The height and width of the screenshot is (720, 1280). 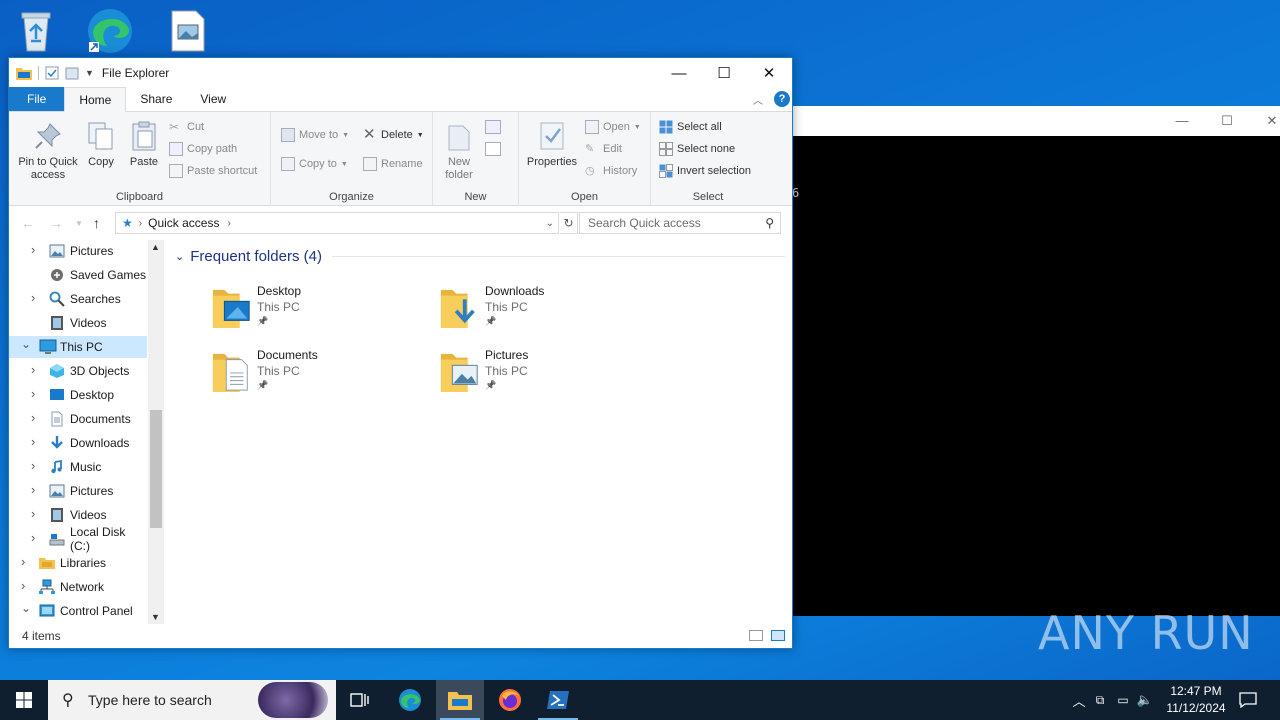 What do you see at coordinates (569, 223) in the screenshot?
I see `refresh-icon: ↻` at bounding box center [569, 223].